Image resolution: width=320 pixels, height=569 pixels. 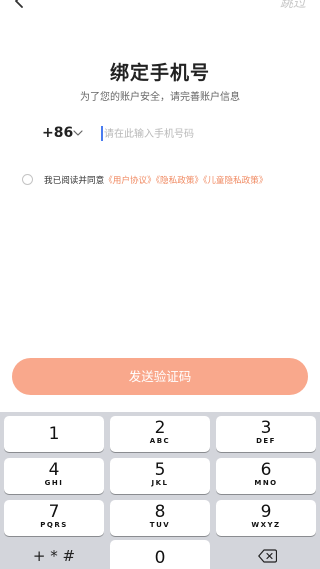 I want to click on key-8: 8 TUV, so click(x=160, y=518).